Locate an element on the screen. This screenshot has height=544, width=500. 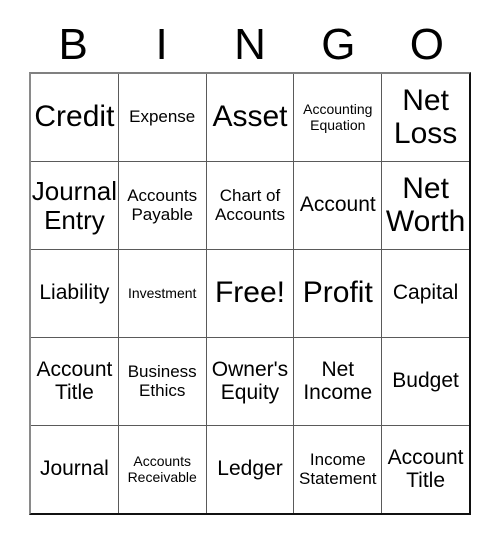
bingo-cell-label: Profit is located at coordinates (337, 293).